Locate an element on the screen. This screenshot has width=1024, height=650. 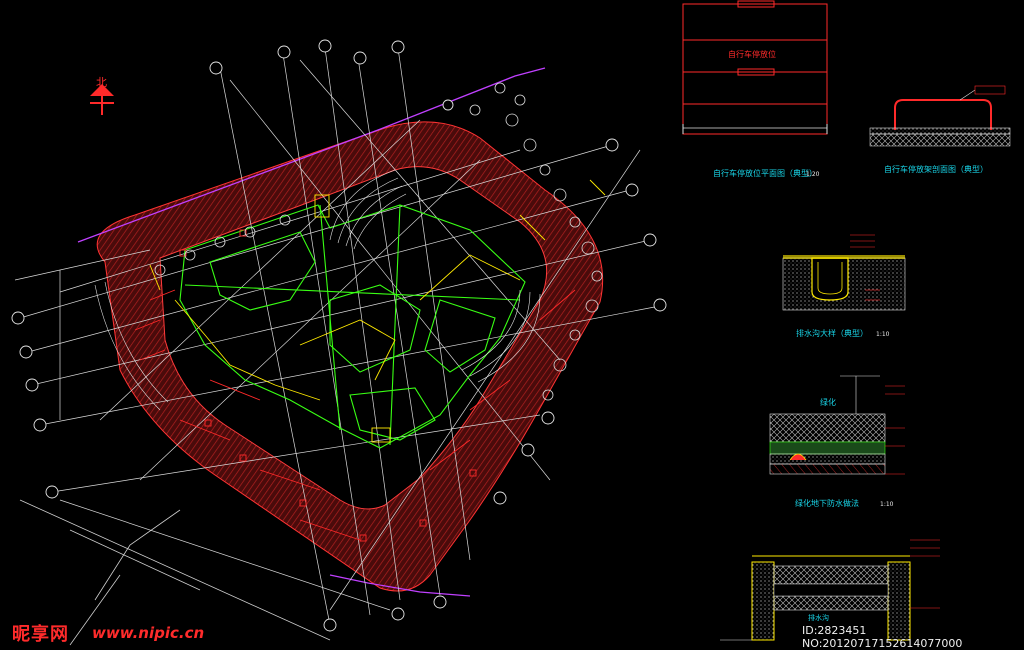
detail-c-title: 排水沟大样（典型） is located at coordinates (832, 333).